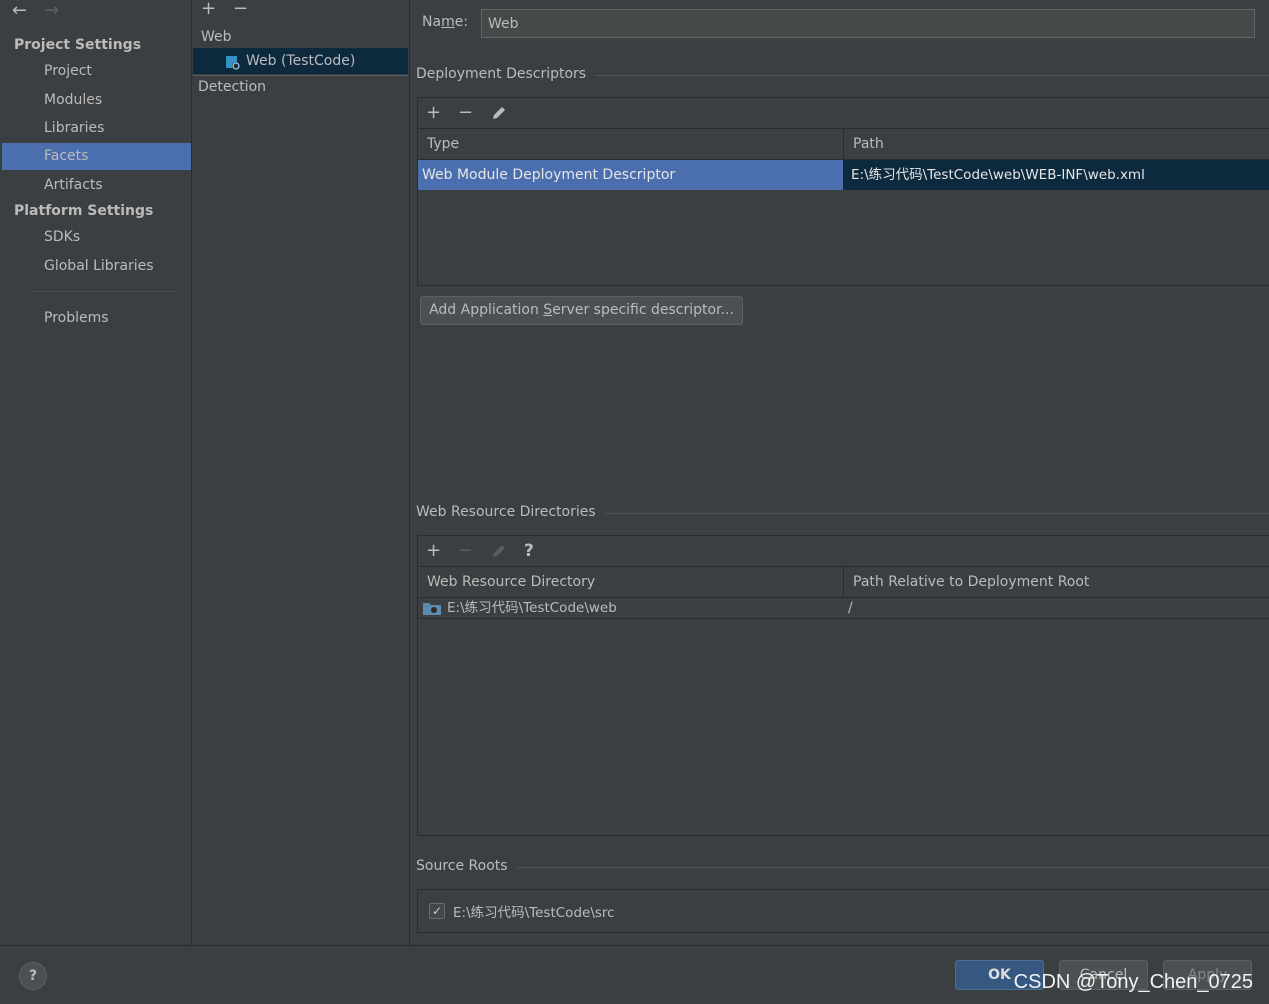  I want to click on tree-item-label: Web (TestCode), so click(301, 61).